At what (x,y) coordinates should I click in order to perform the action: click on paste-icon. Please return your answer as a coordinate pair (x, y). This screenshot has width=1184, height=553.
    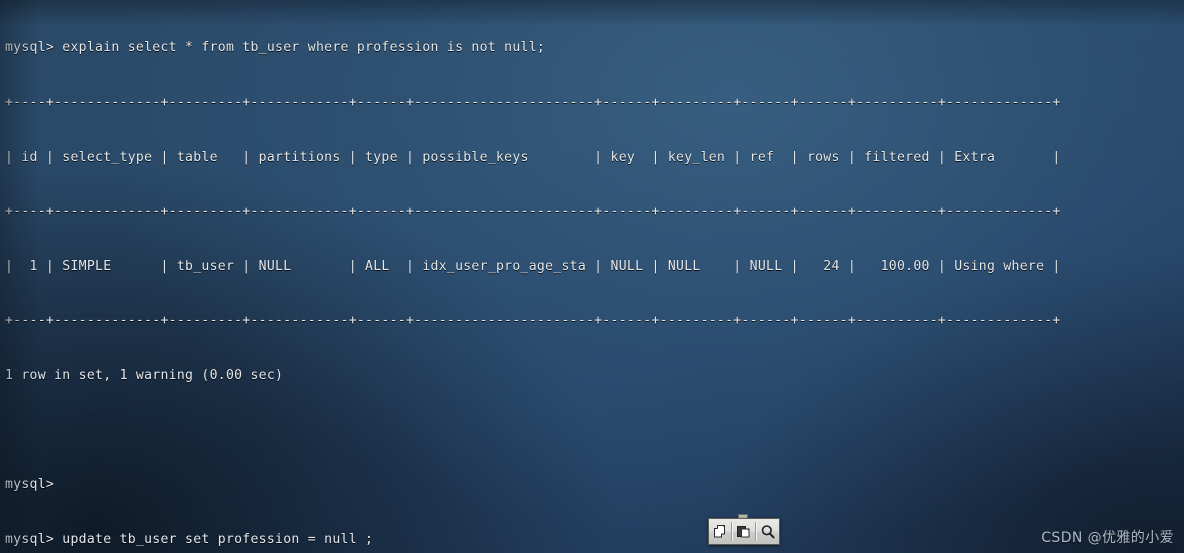
    Looking at the image, I should click on (743, 531).